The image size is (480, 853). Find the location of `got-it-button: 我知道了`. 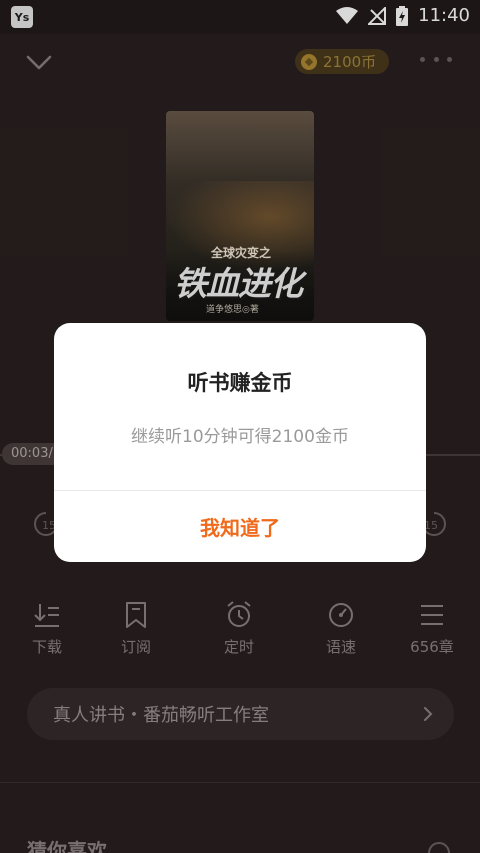

got-it-button: 我知道了 is located at coordinates (240, 526).